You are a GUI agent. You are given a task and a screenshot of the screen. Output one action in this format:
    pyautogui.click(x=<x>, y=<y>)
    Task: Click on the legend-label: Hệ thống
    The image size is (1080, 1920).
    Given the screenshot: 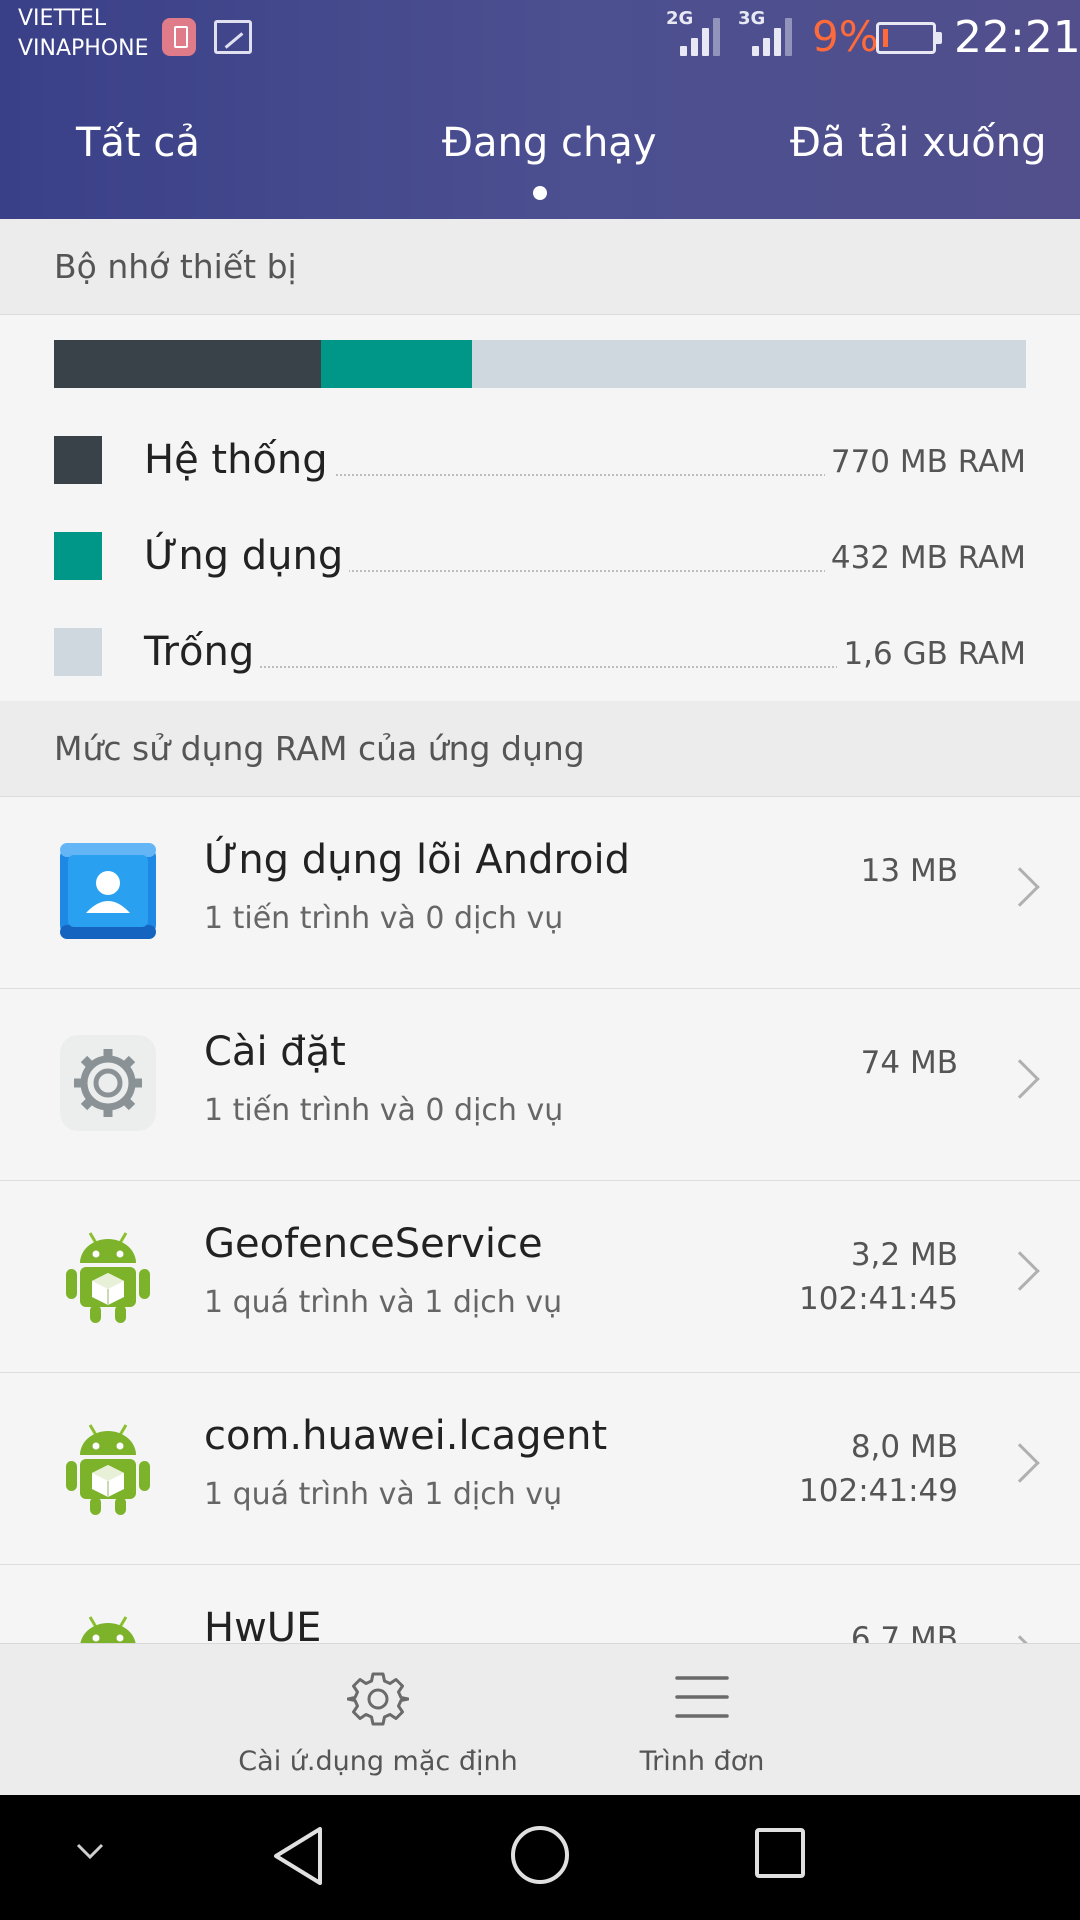 What is the action you would take?
    pyautogui.click(x=239, y=460)
    